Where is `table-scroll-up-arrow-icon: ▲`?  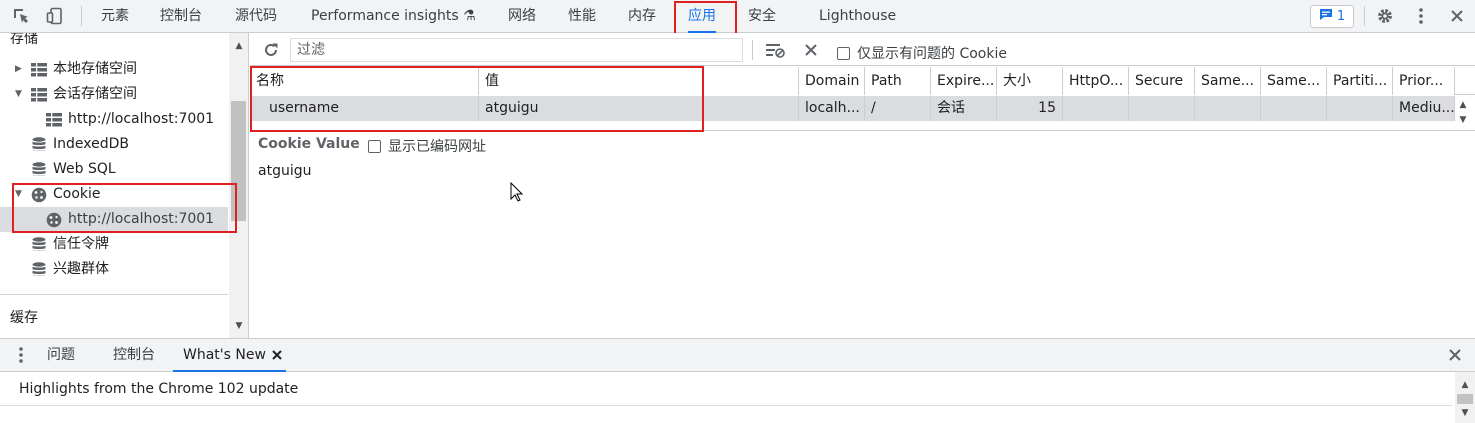
table-scroll-up-arrow-icon: ▲ is located at coordinates (1463, 105).